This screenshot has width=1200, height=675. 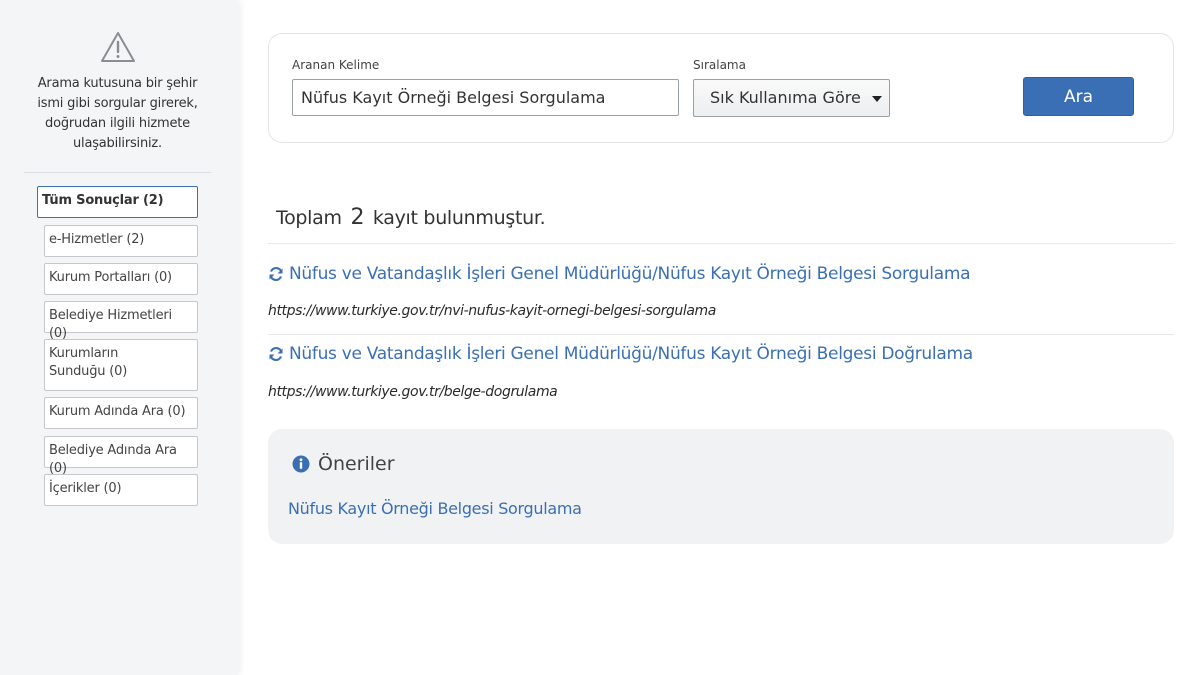 I want to click on sort-label: Sıralama, so click(x=719, y=65).